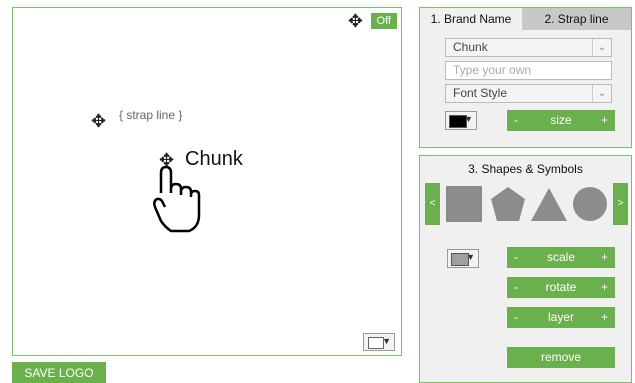 The image size is (635, 383). I want to click on size-control: - size +, so click(561, 120).